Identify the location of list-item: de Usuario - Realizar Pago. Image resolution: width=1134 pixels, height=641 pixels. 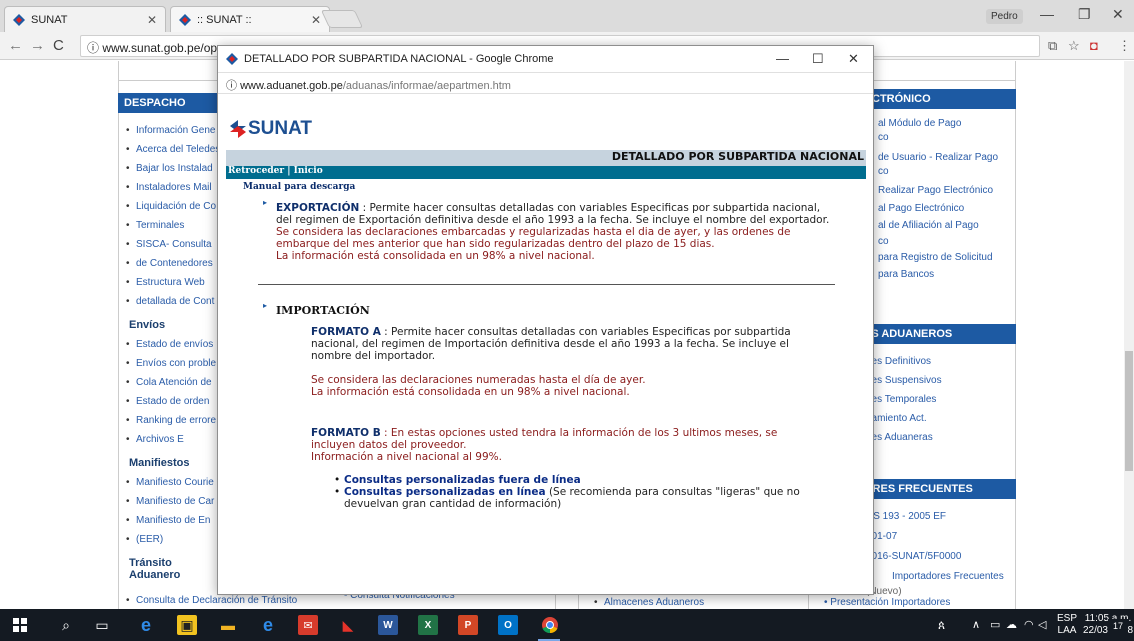
(947, 158).